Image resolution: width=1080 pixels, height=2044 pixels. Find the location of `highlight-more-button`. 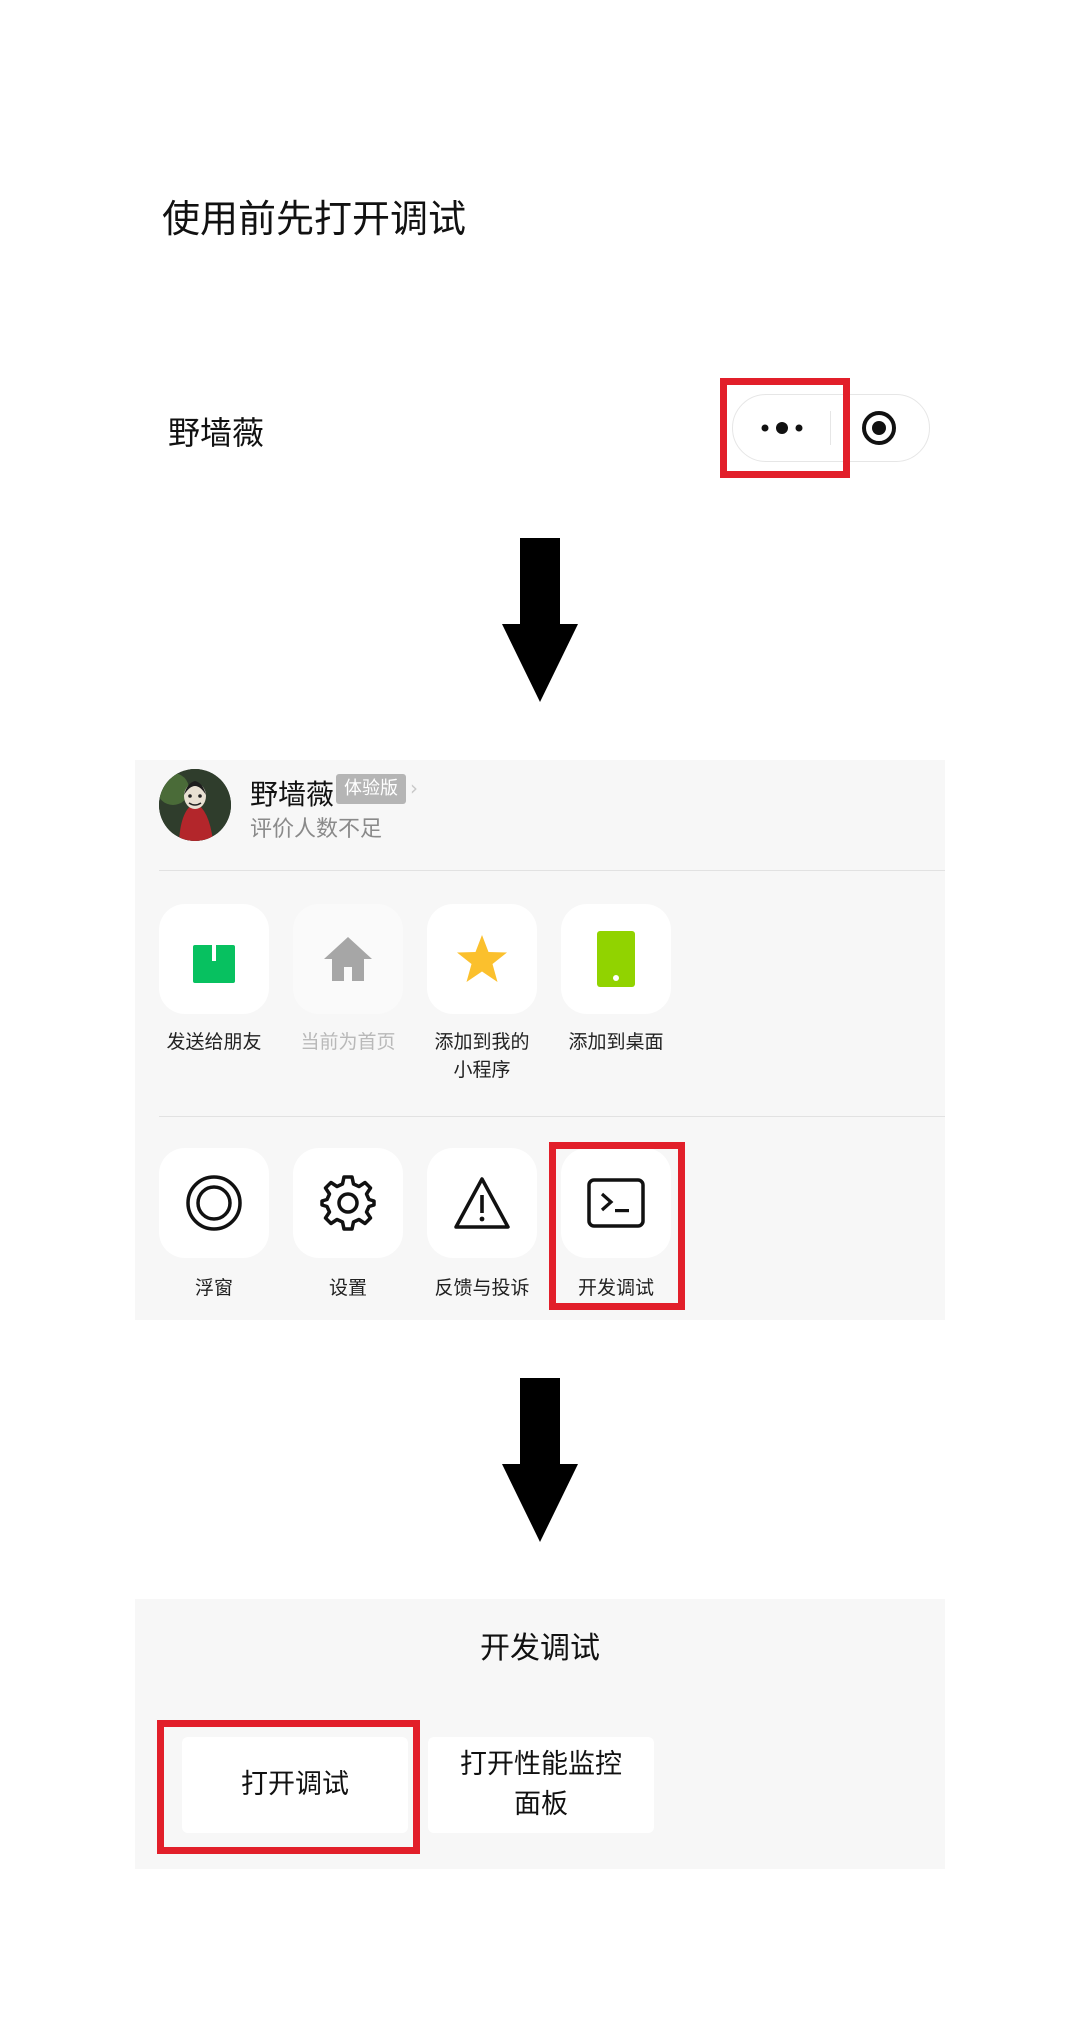

highlight-more-button is located at coordinates (785, 428).